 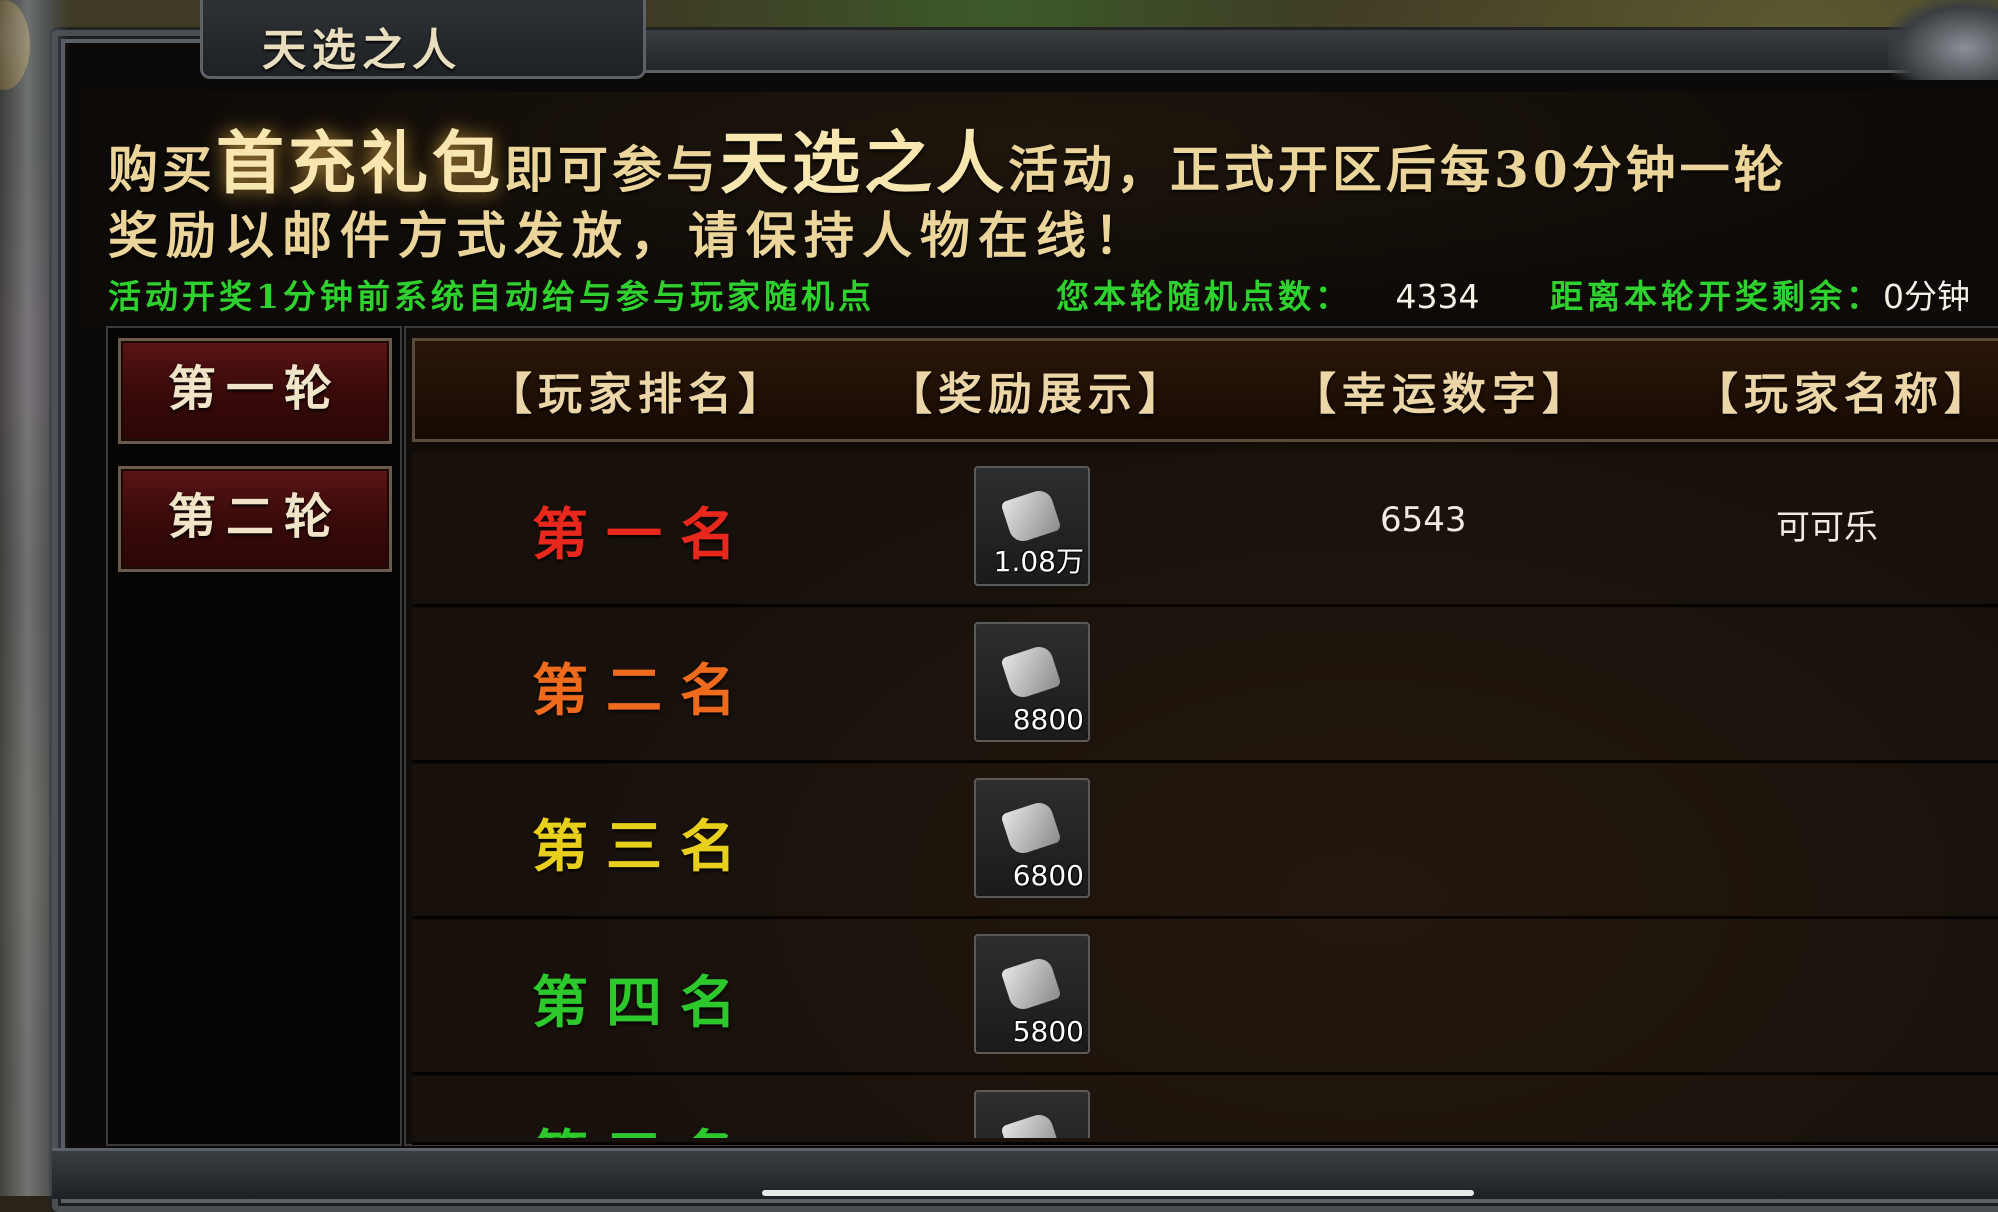 I want to click on event-name-text: 天选之人, so click(x=864, y=164).